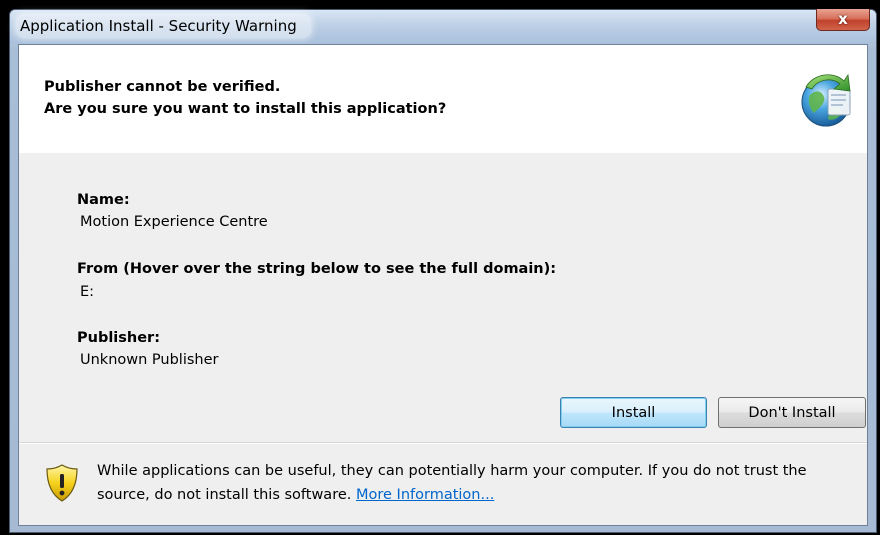 The width and height of the screenshot is (880, 535). What do you see at coordinates (792, 412) in the screenshot?
I see `dont-install-button: Don't Install` at bounding box center [792, 412].